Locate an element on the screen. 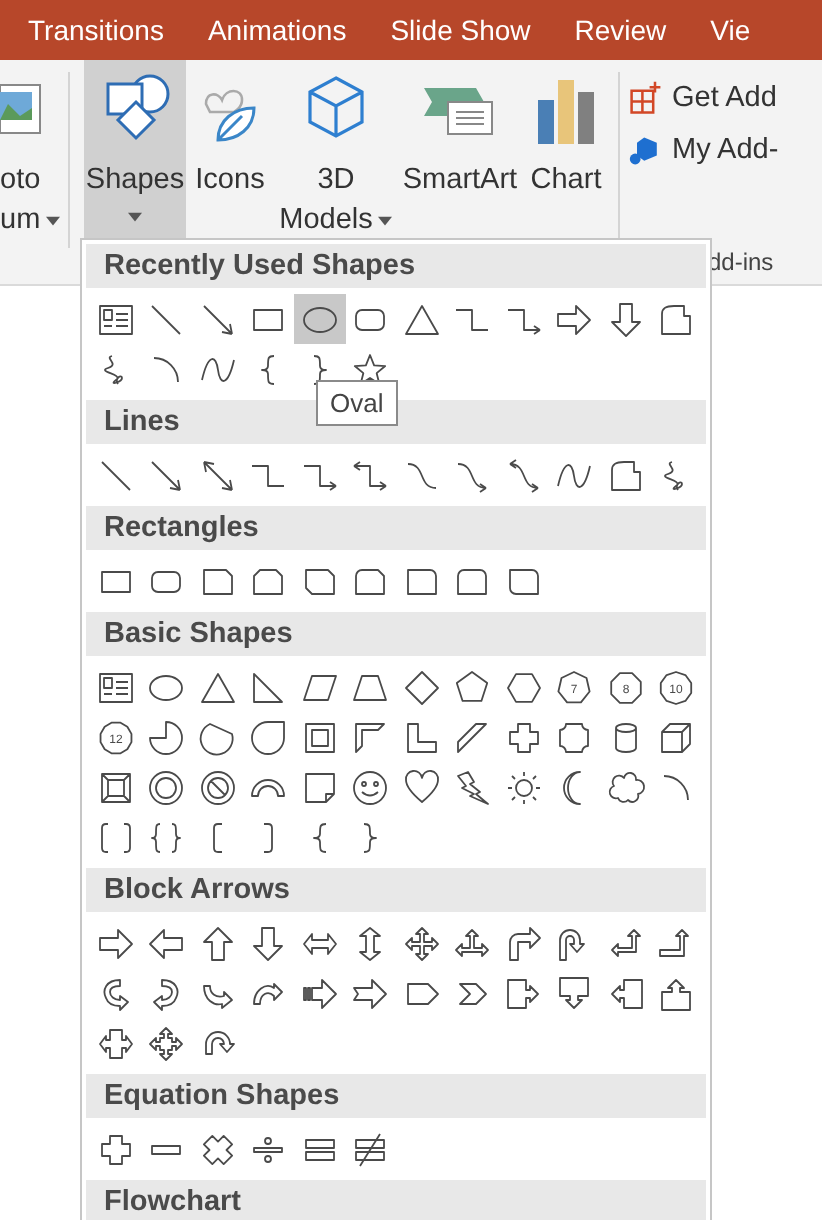 This screenshot has width=822, height=1220. chart-button: Chart is located at coordinates (566, 151).